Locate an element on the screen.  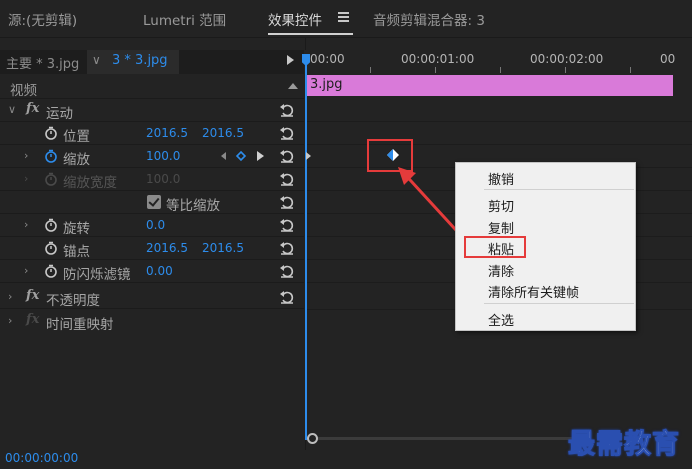
video-section-header: 视频 is located at coordinates (152, 87).